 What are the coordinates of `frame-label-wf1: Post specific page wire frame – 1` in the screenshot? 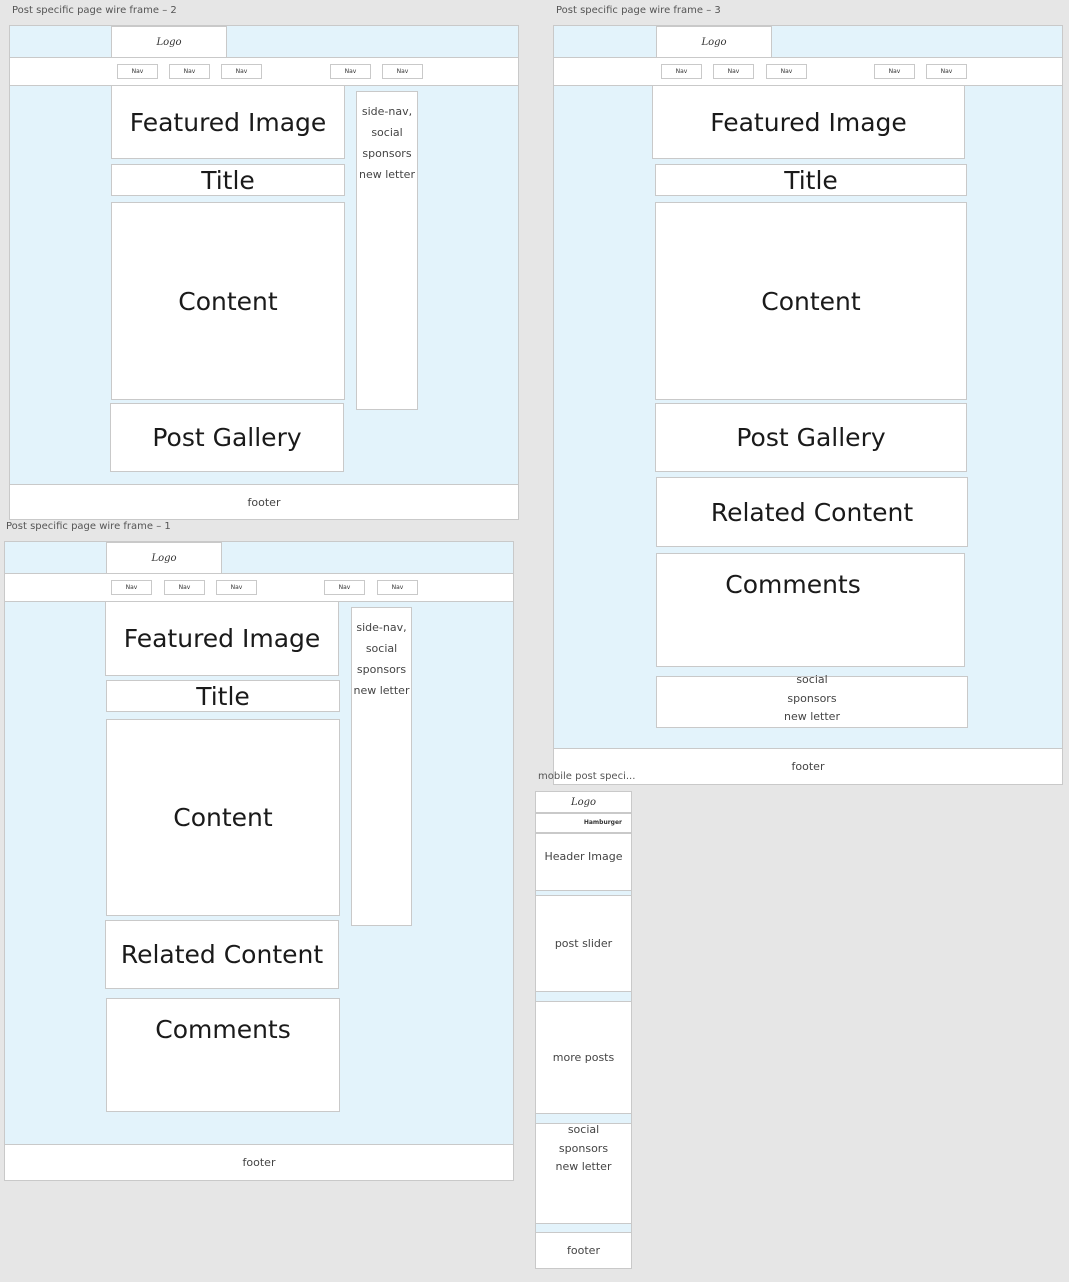 It's located at (88, 526).